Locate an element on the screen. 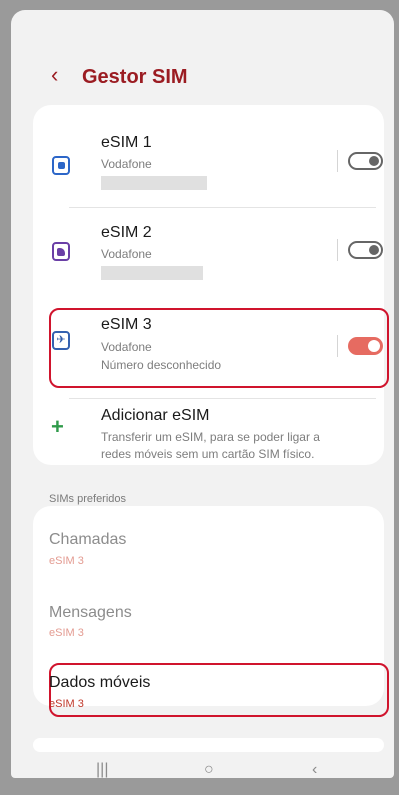 This screenshot has width=399, height=795. sim-name: eSIM 3 is located at coordinates (126, 324).